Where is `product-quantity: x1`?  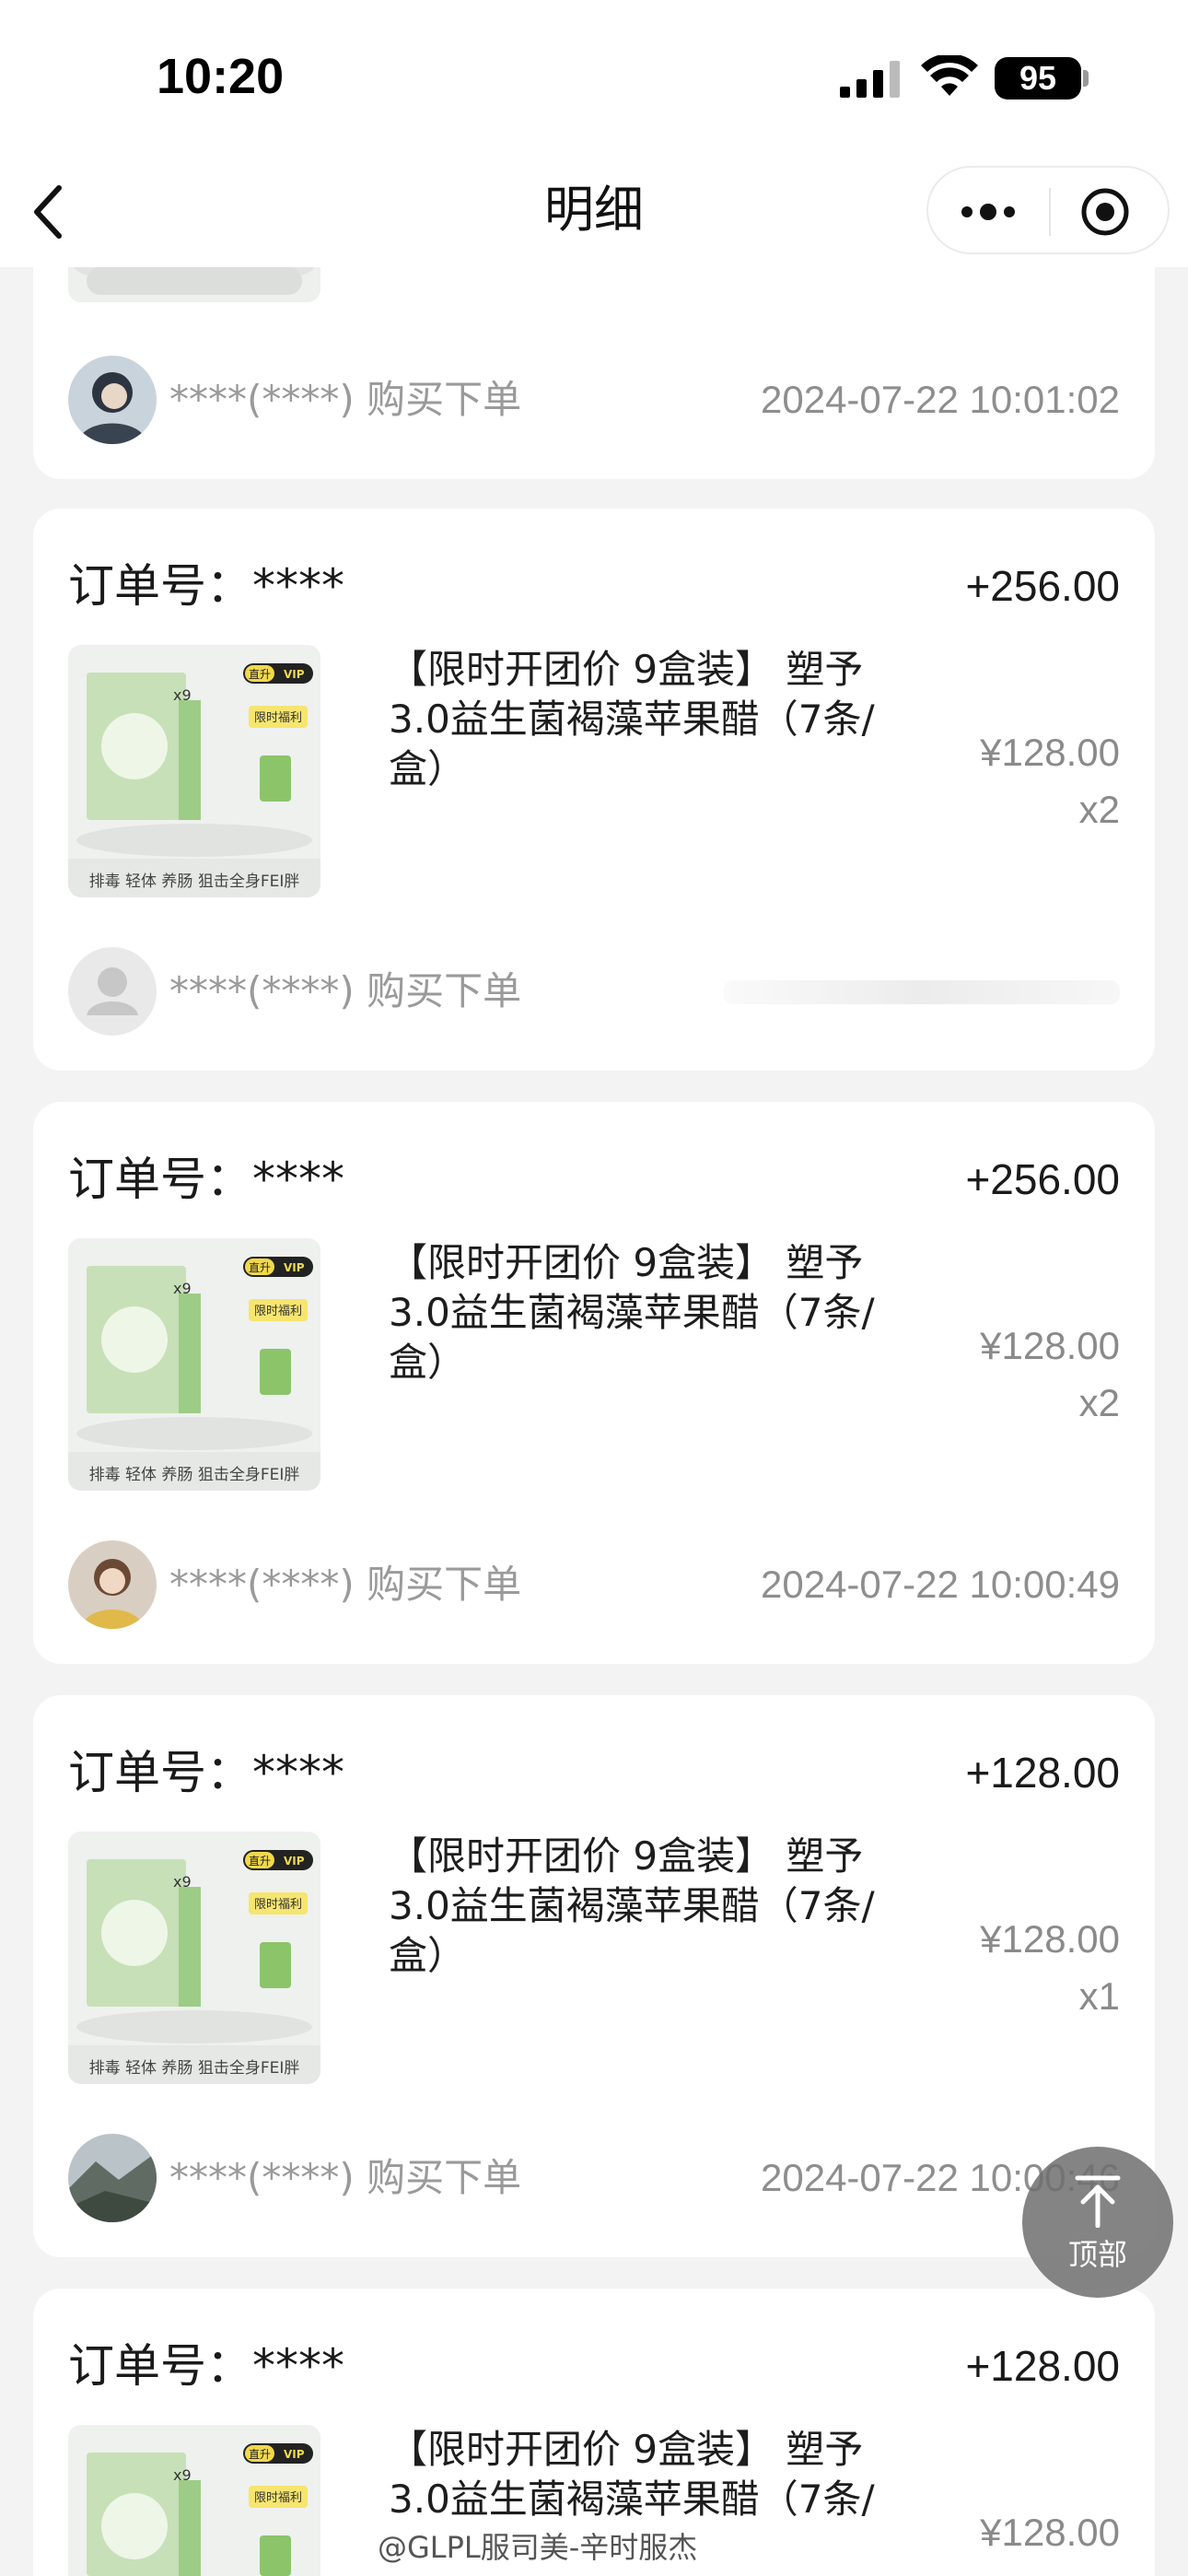
product-quantity: x1 is located at coordinates (1099, 1996).